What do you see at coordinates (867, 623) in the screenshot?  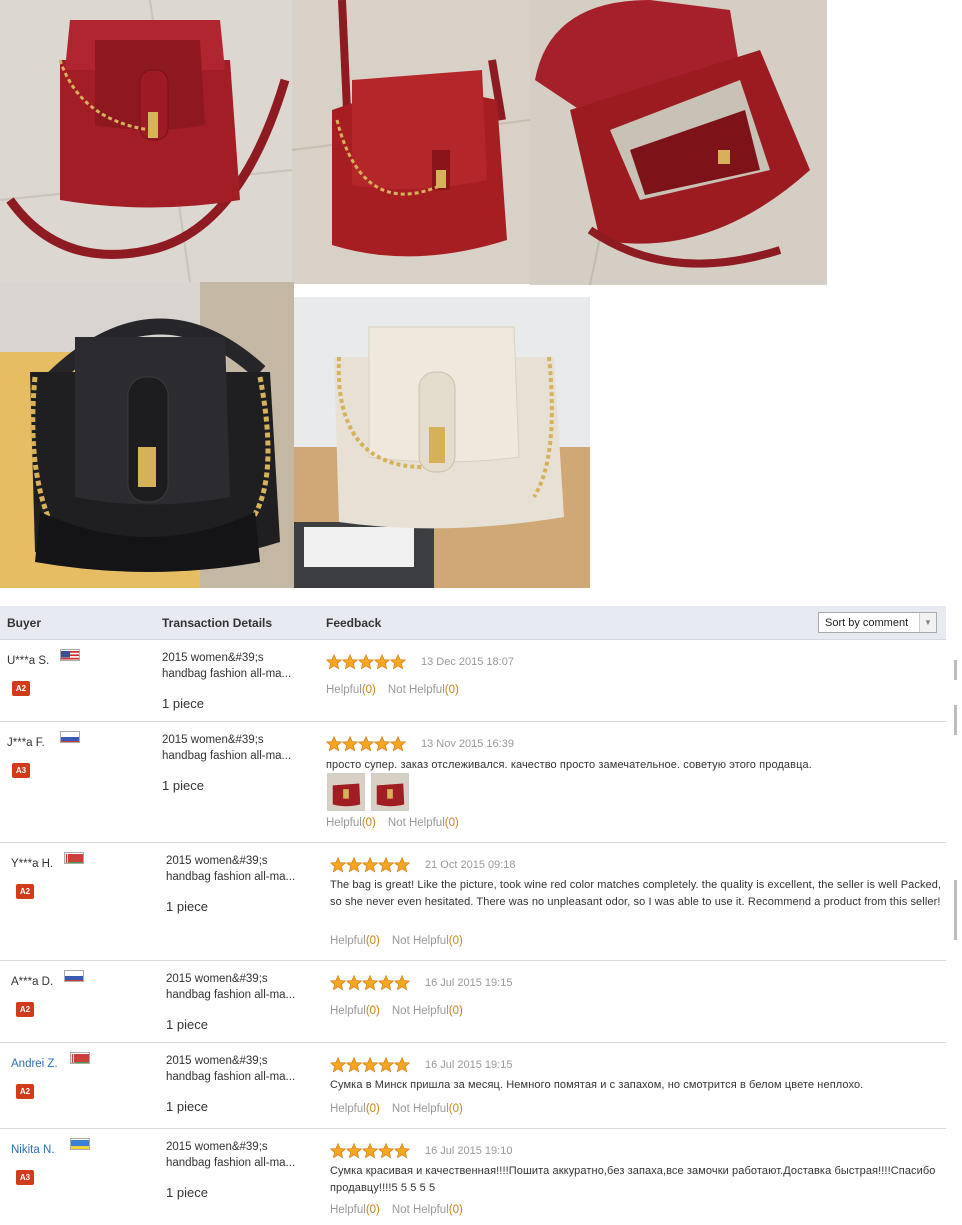 I see `sort-select-value: Sort by comment` at bounding box center [867, 623].